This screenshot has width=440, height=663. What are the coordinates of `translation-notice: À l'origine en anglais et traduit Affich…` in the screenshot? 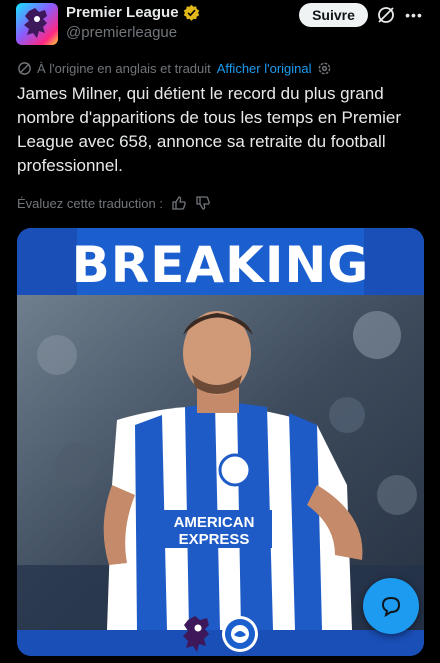 It's located at (174, 68).